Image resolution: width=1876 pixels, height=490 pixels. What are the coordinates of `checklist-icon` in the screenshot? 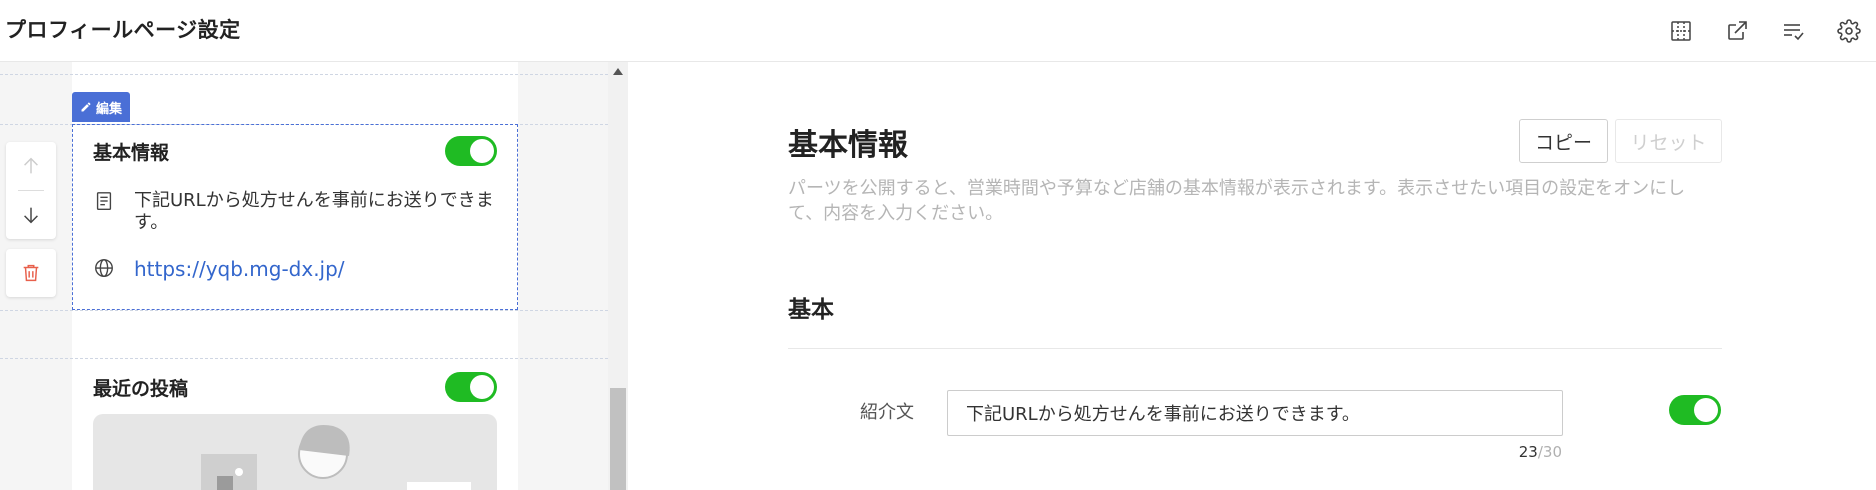 It's located at (1793, 31).